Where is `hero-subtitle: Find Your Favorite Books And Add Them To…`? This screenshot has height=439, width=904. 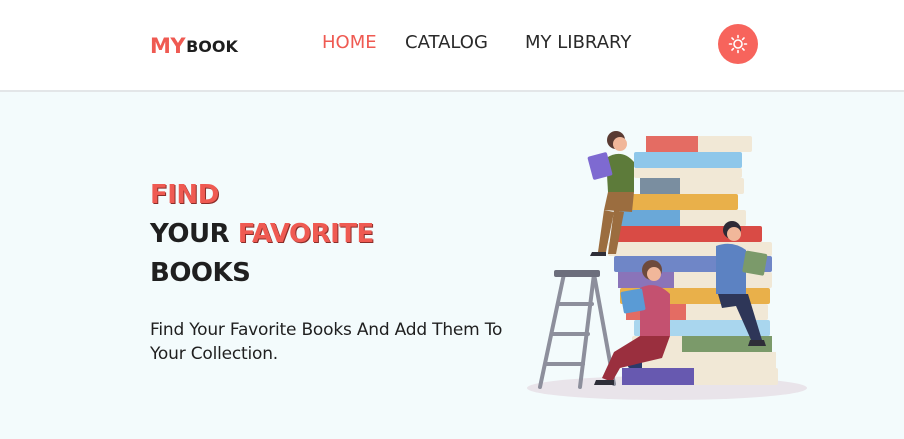 hero-subtitle: Find Your Favorite Books And Add Them To… is located at coordinates (326, 342).